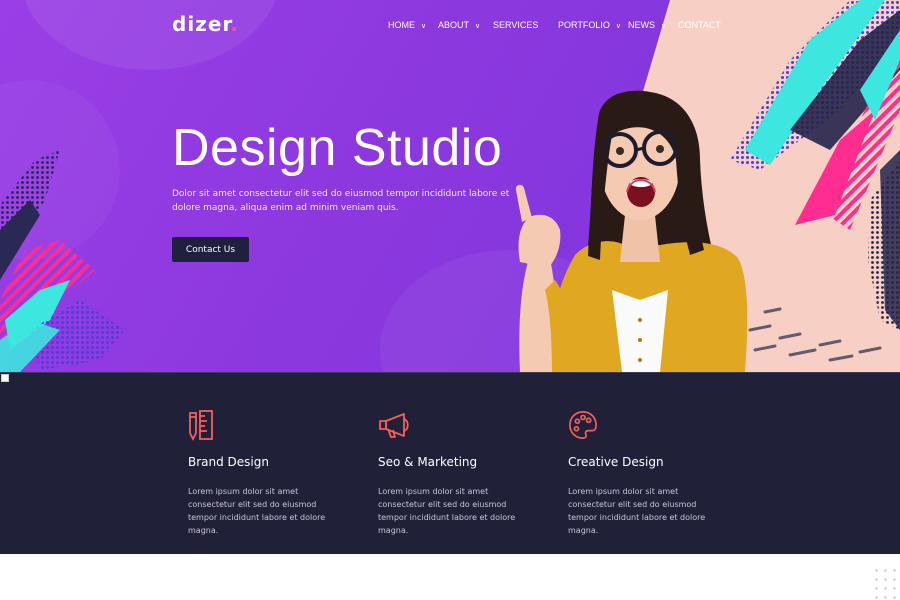 The image size is (900, 600). What do you see at coordinates (616, 462) in the screenshot?
I see `service-title: Creative Design` at bounding box center [616, 462].